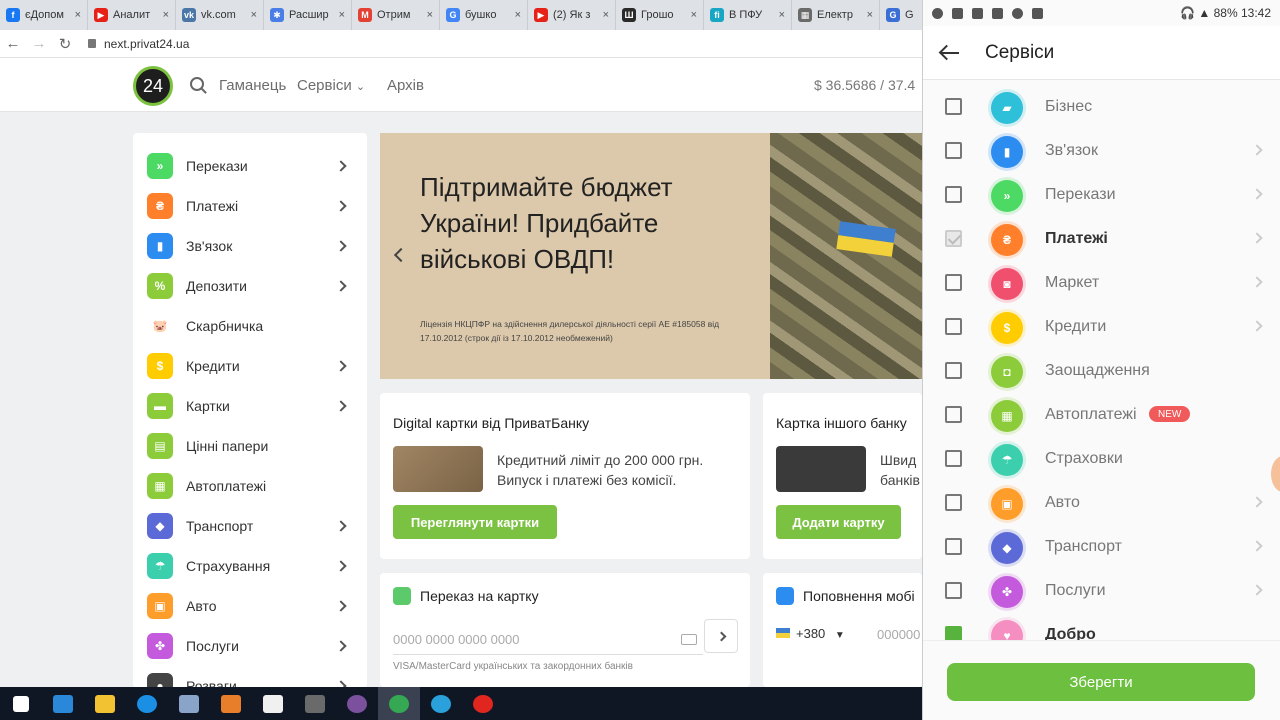 This screenshot has width=1280, height=720. What do you see at coordinates (548, 640) in the screenshot?
I see `card-number-input: 0000 0000 0000 0000` at bounding box center [548, 640].